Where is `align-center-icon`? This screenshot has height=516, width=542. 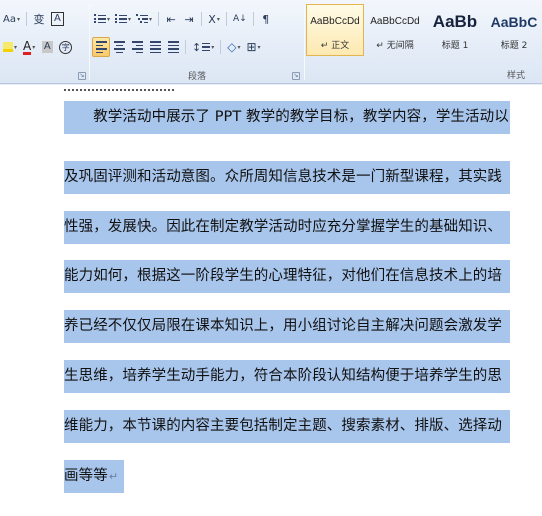
align-center-icon is located at coordinates (119, 47).